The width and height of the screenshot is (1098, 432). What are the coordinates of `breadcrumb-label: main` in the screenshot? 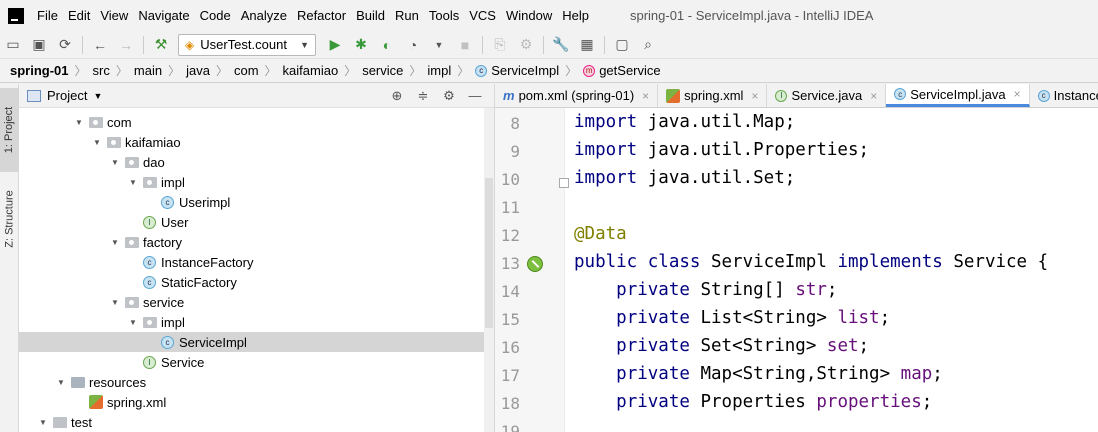 It's located at (148, 70).